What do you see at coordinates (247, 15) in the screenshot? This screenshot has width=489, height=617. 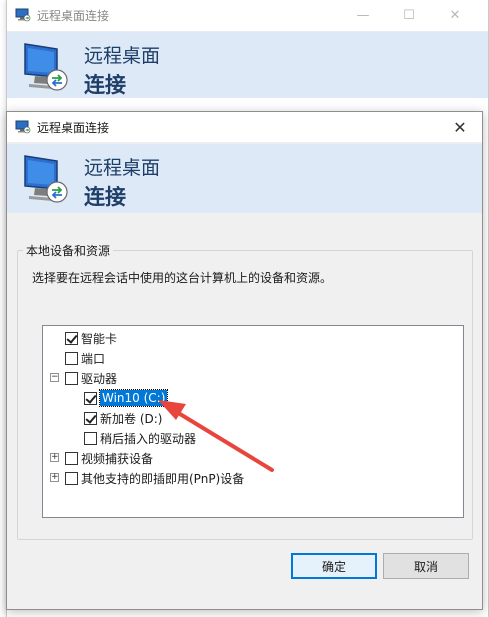 I see `background-titlebar: 远程桌面连接 — ☐ ✕` at bounding box center [247, 15].